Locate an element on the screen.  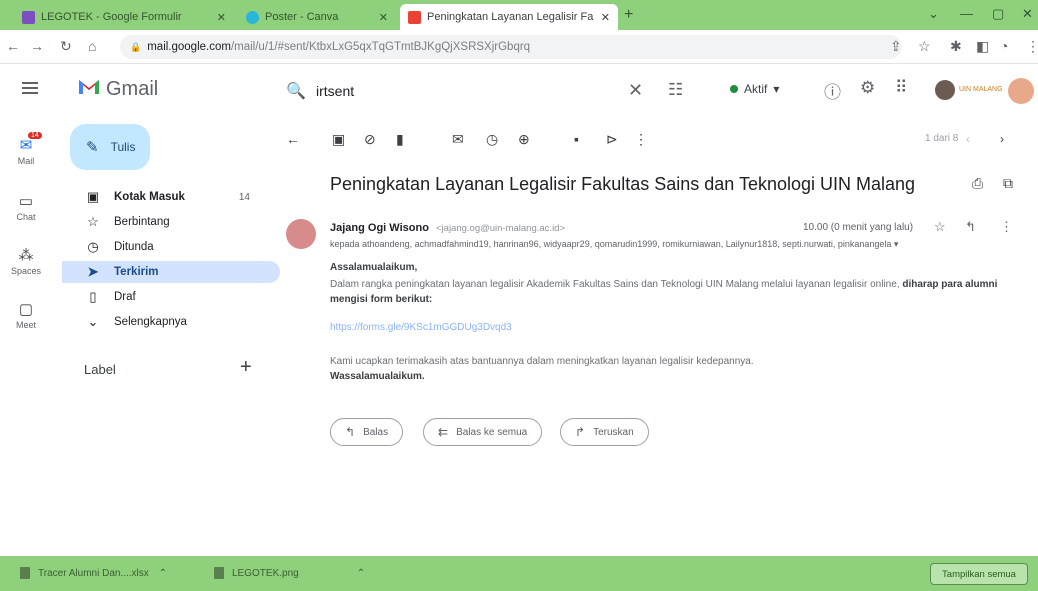
reload-icon: ↻ is located at coordinates (66, 46).